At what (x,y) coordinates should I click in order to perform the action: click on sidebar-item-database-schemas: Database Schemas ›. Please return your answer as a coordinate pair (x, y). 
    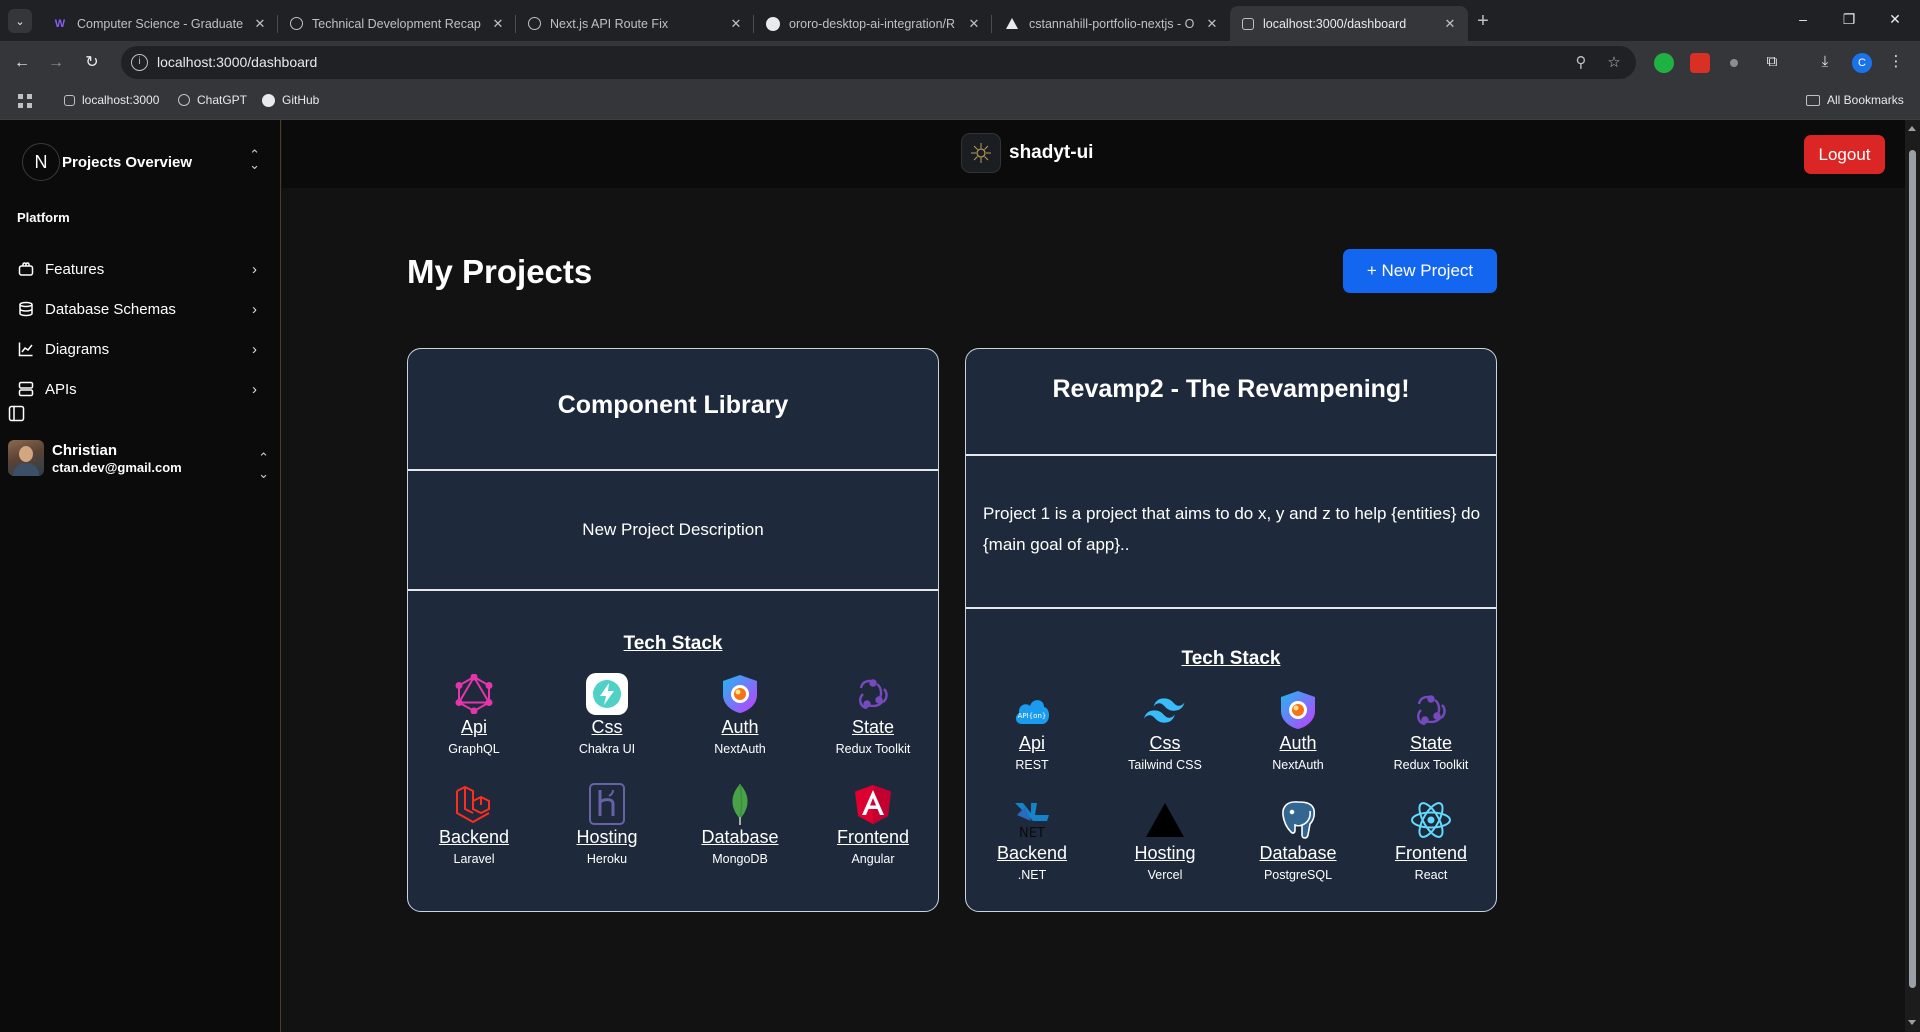
    Looking at the image, I should click on (141, 309).